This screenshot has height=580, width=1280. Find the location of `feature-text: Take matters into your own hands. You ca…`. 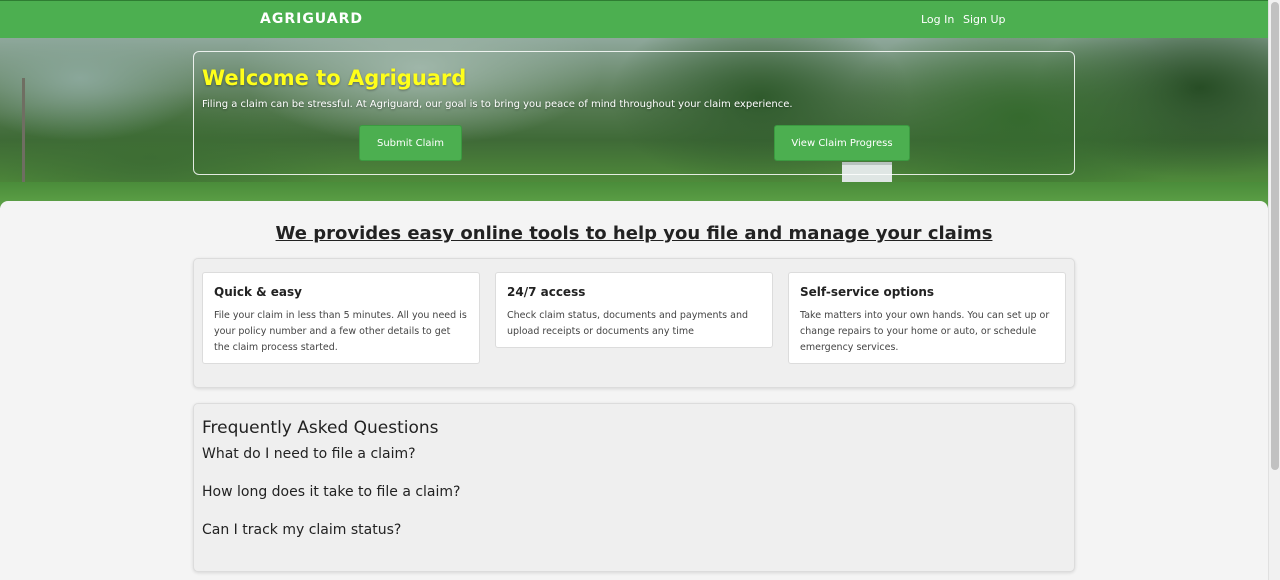

feature-text: Take matters into your own hands. You ca… is located at coordinates (925, 331).